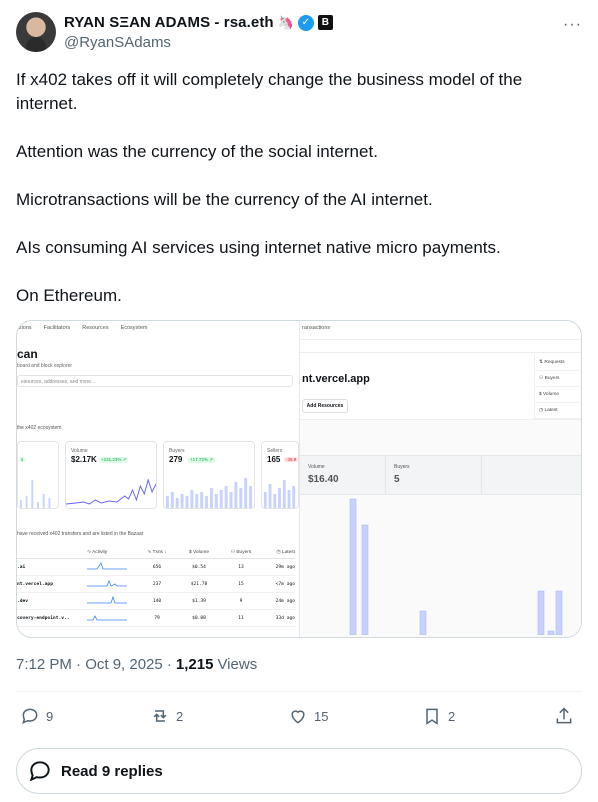  Describe the element at coordinates (94, 664) in the screenshot. I see `tweet-time: 7:12 PM · Oct 9, 2025 ·` at that location.